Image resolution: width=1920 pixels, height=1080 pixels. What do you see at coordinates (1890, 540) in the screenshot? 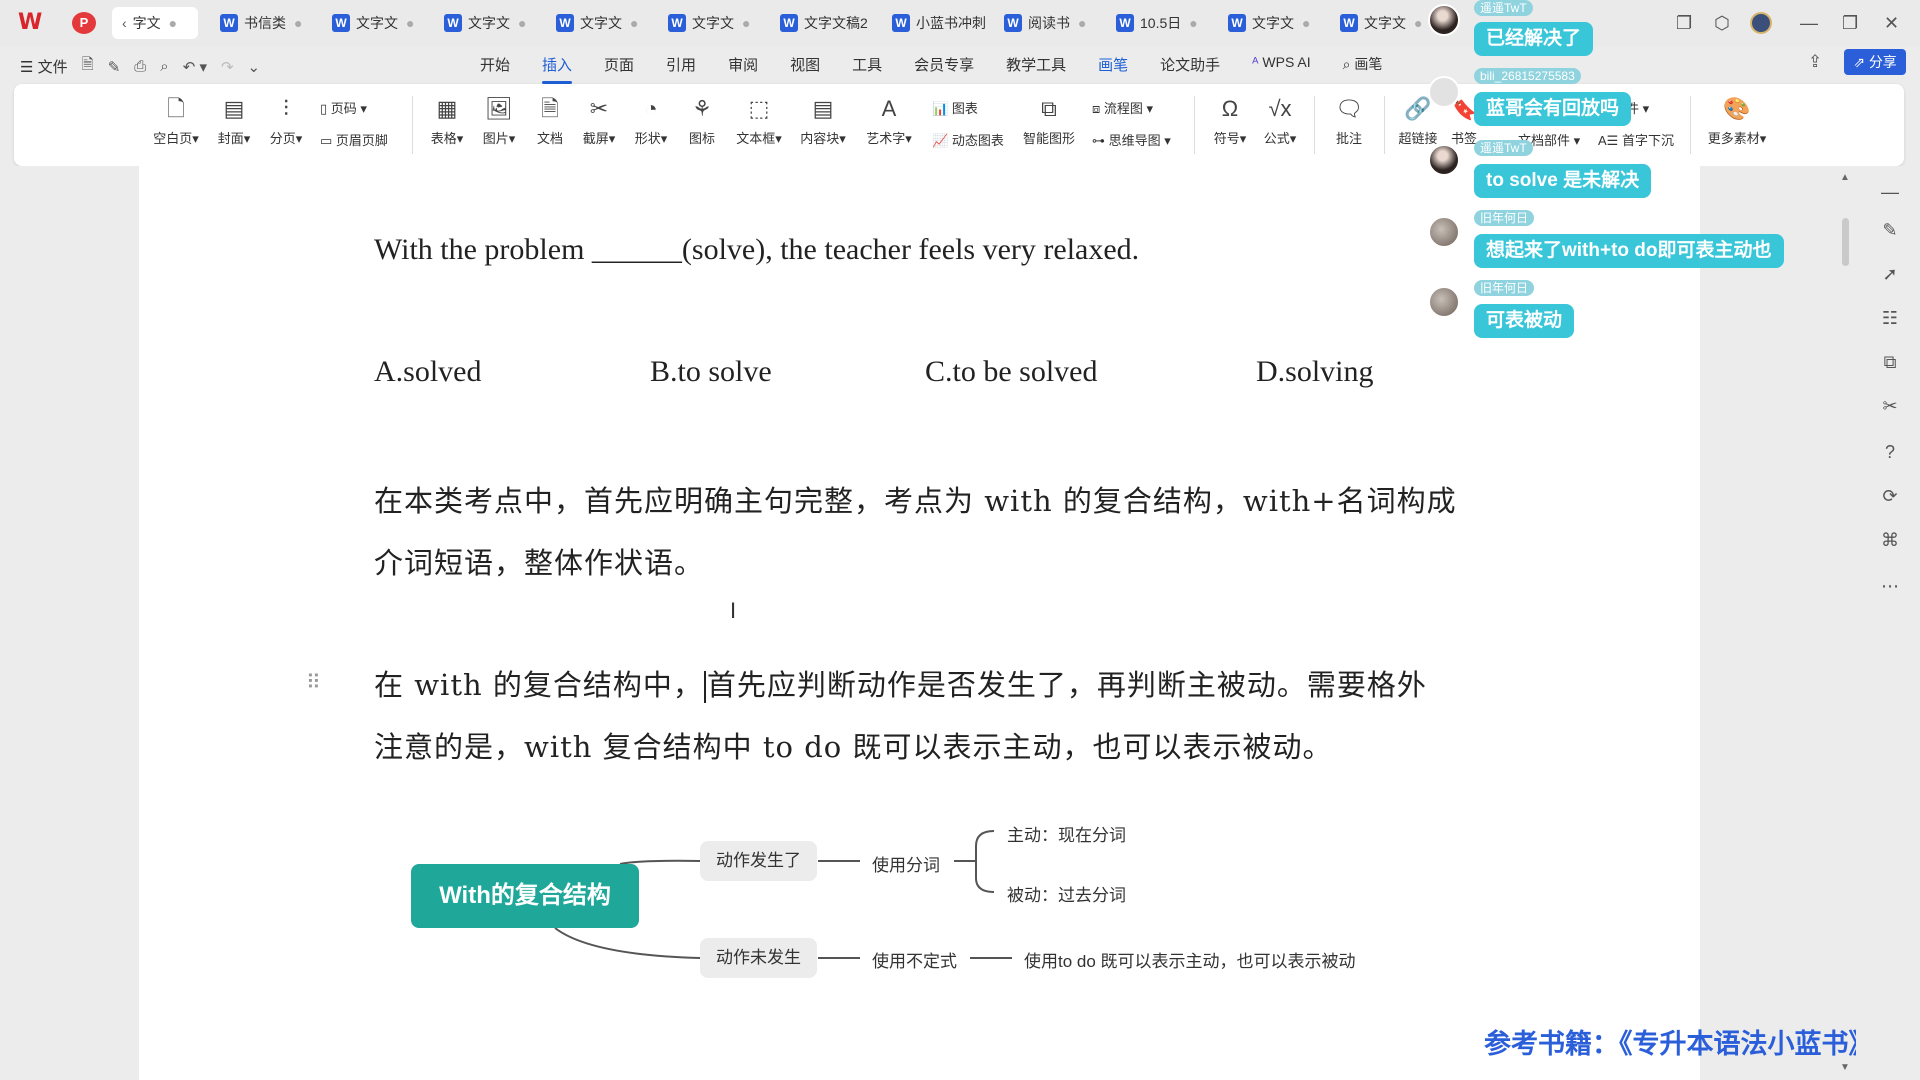
I see `translate-icon: ⌘` at bounding box center [1890, 540].